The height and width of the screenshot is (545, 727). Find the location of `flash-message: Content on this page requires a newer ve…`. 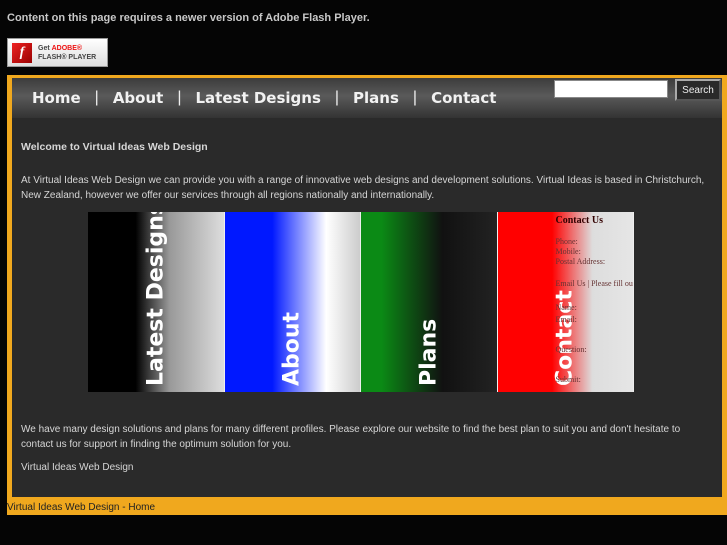

flash-message: Content on this page requires a newer ve… is located at coordinates (188, 18).